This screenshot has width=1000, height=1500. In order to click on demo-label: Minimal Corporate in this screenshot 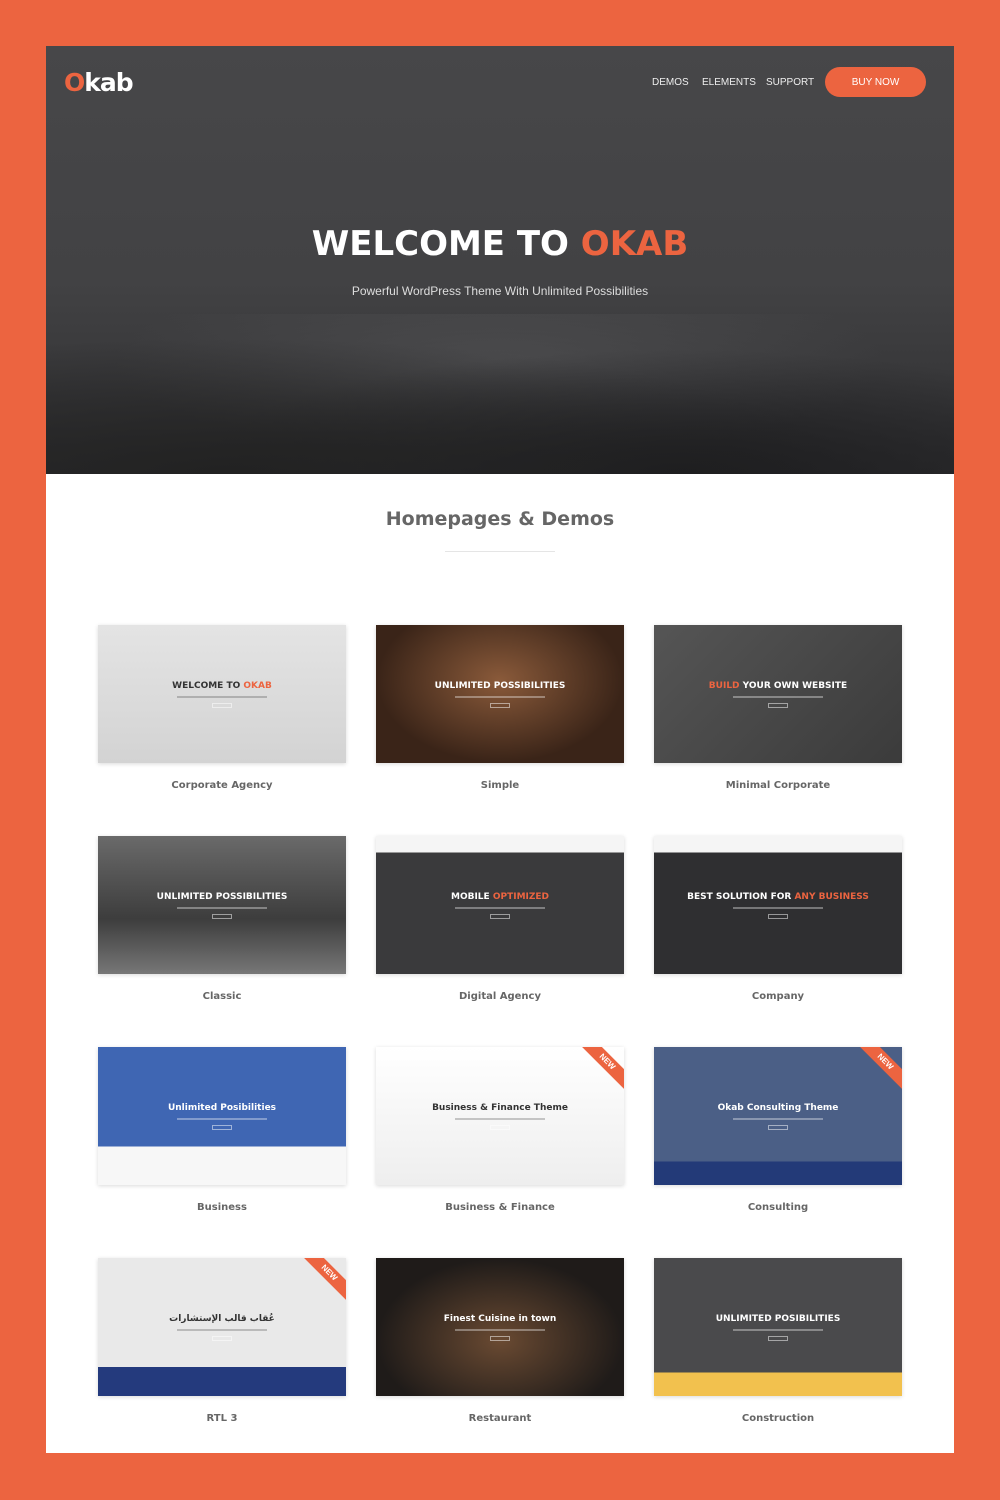, I will do `click(778, 785)`.